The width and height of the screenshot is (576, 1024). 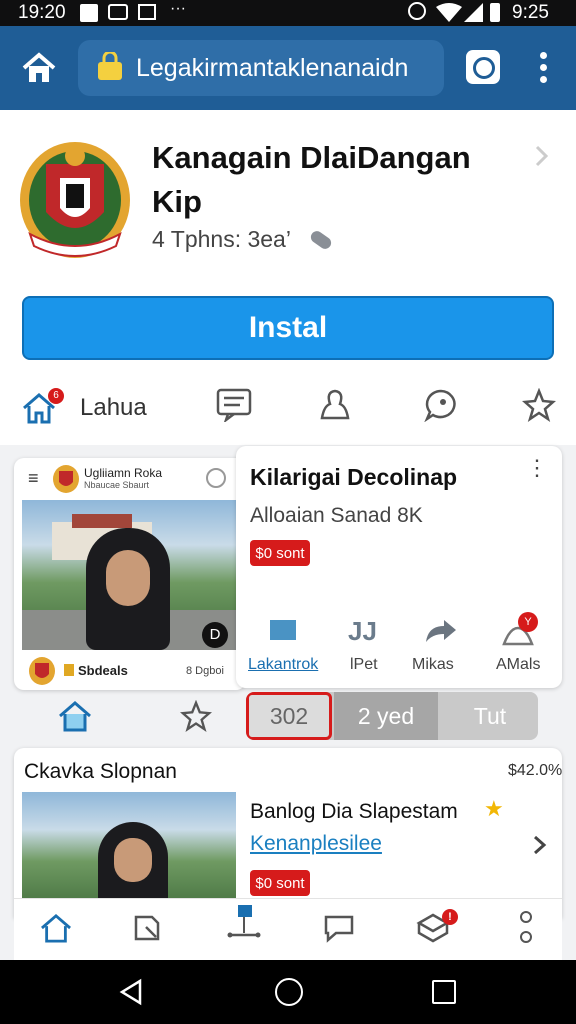 What do you see at coordinates (386, 716) in the screenshot?
I see `segment-2yed: 2 yed` at bounding box center [386, 716].